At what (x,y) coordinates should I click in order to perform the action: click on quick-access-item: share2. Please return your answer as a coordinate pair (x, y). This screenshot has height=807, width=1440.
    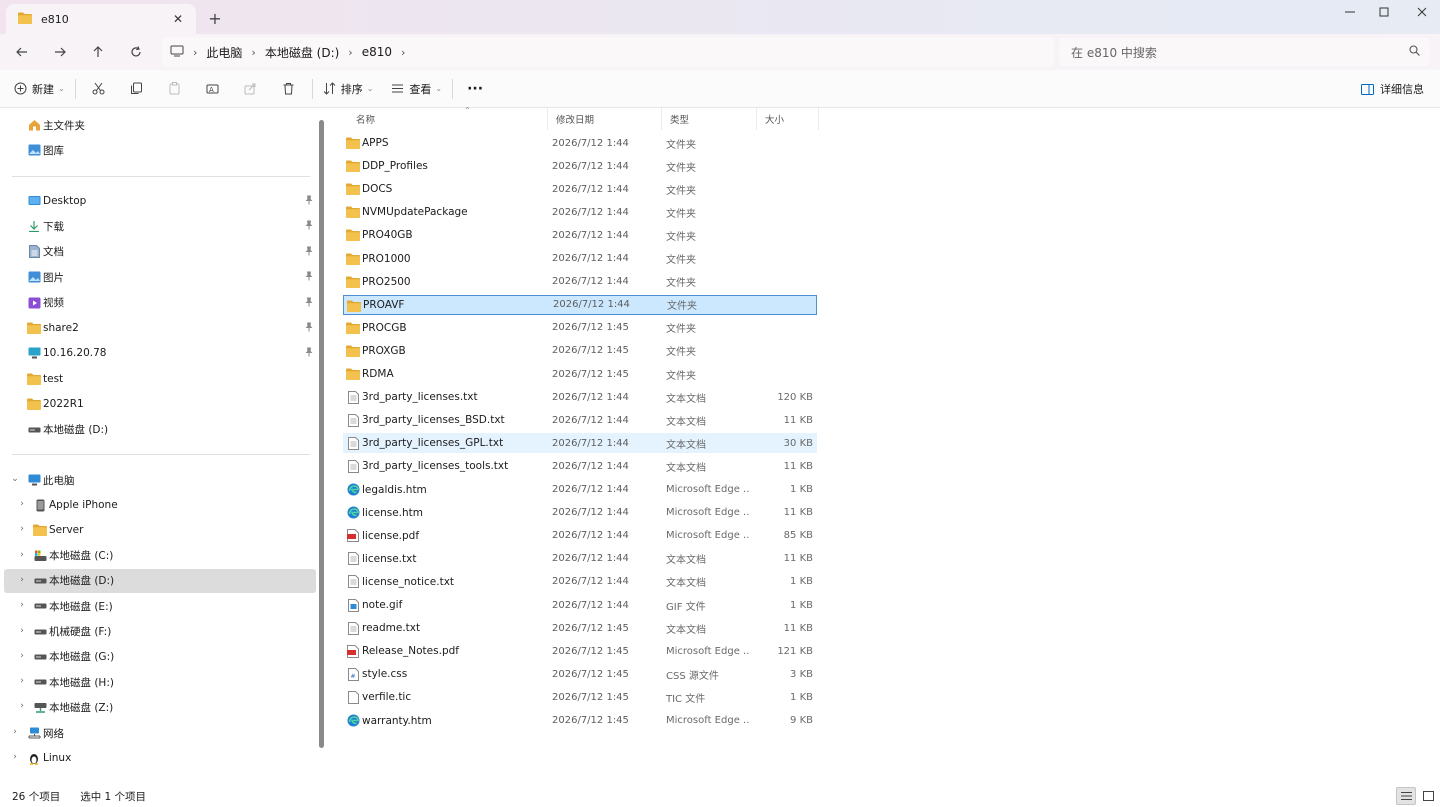
    Looking at the image, I should click on (170, 328).